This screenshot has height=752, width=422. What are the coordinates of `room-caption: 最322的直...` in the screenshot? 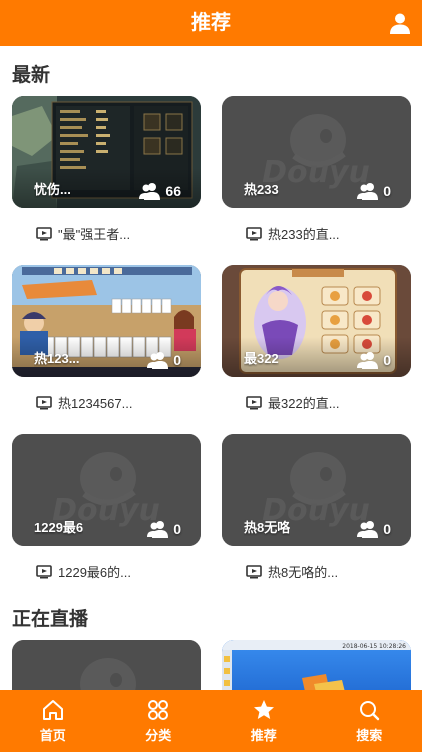 It's located at (293, 402).